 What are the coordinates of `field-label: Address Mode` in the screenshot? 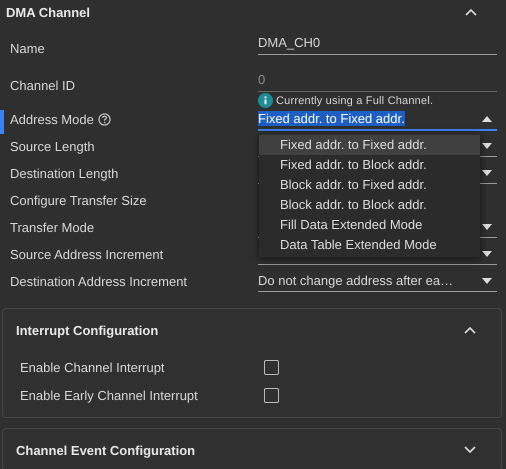 It's located at (52, 119).